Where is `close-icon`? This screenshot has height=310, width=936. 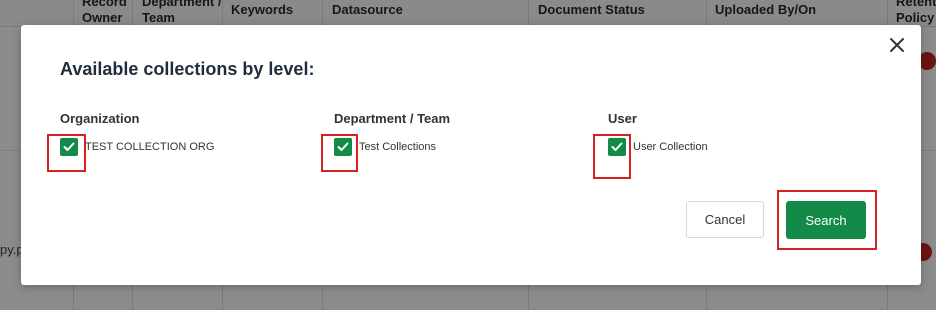
close-icon is located at coordinates (897, 45).